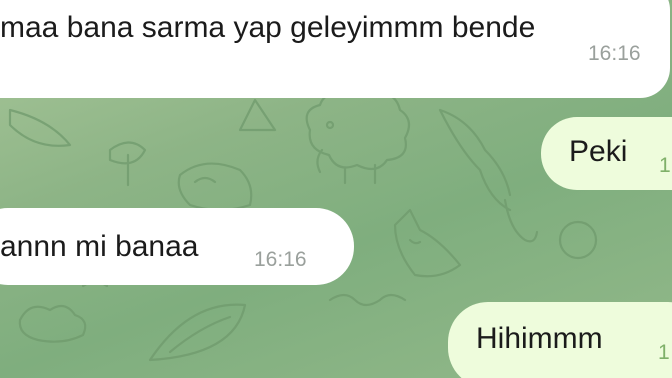  I want to click on fox-doodle, so click(427, 243).